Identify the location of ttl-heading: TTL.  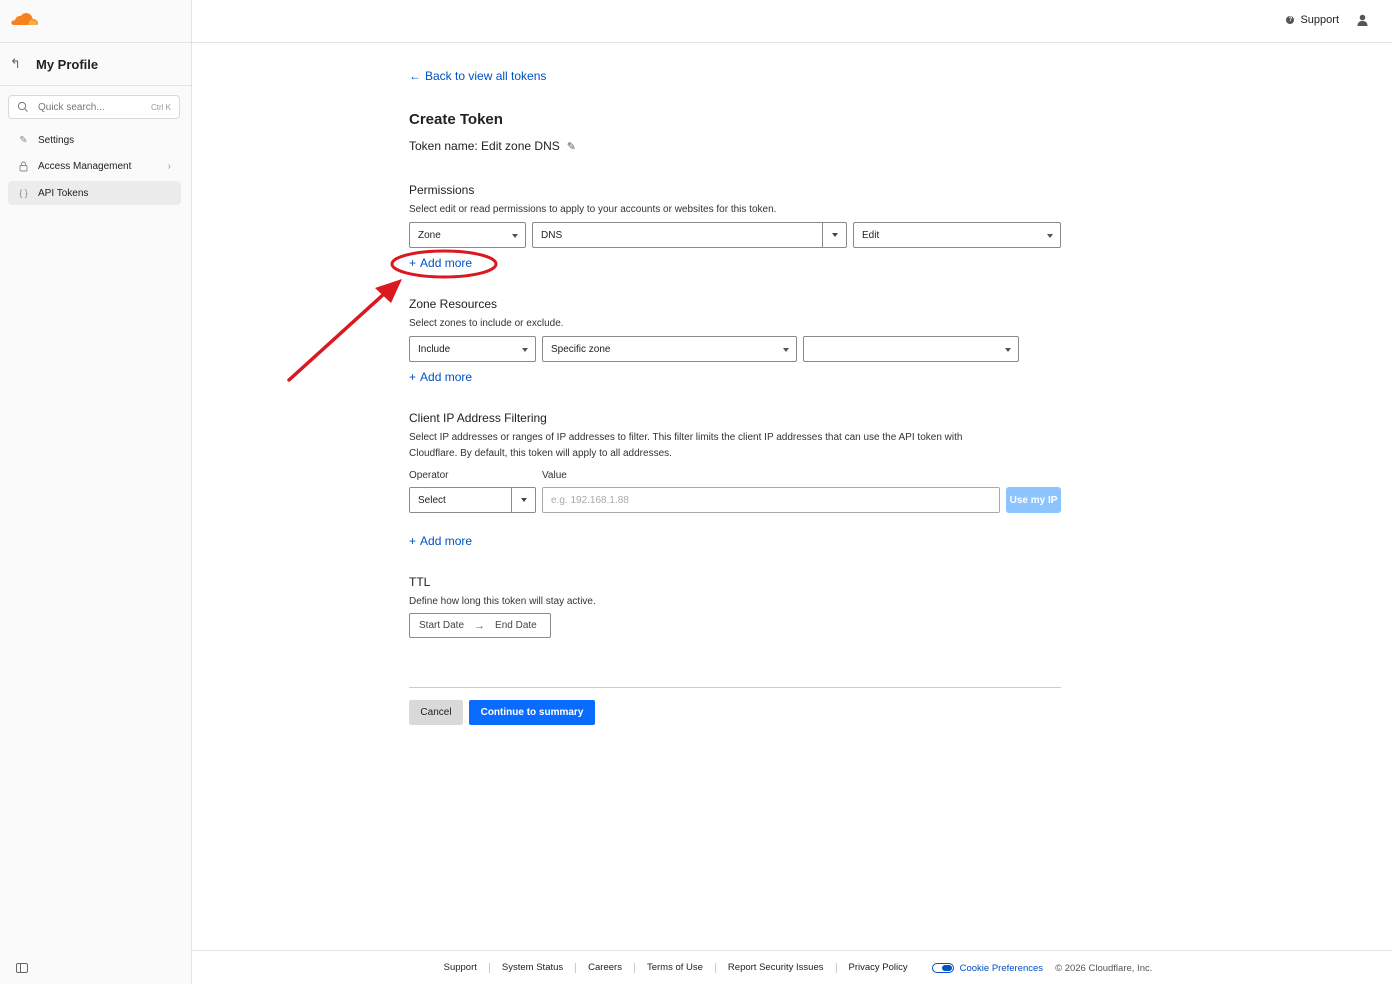
(420, 582).